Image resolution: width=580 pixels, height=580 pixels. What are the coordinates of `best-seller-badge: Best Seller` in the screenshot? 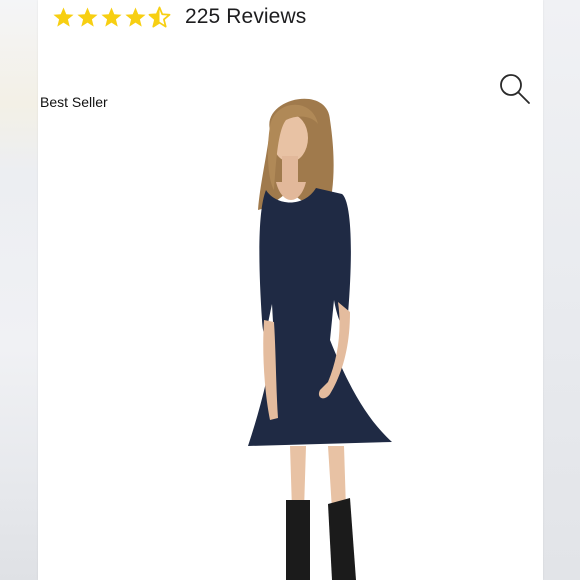 It's located at (74, 102).